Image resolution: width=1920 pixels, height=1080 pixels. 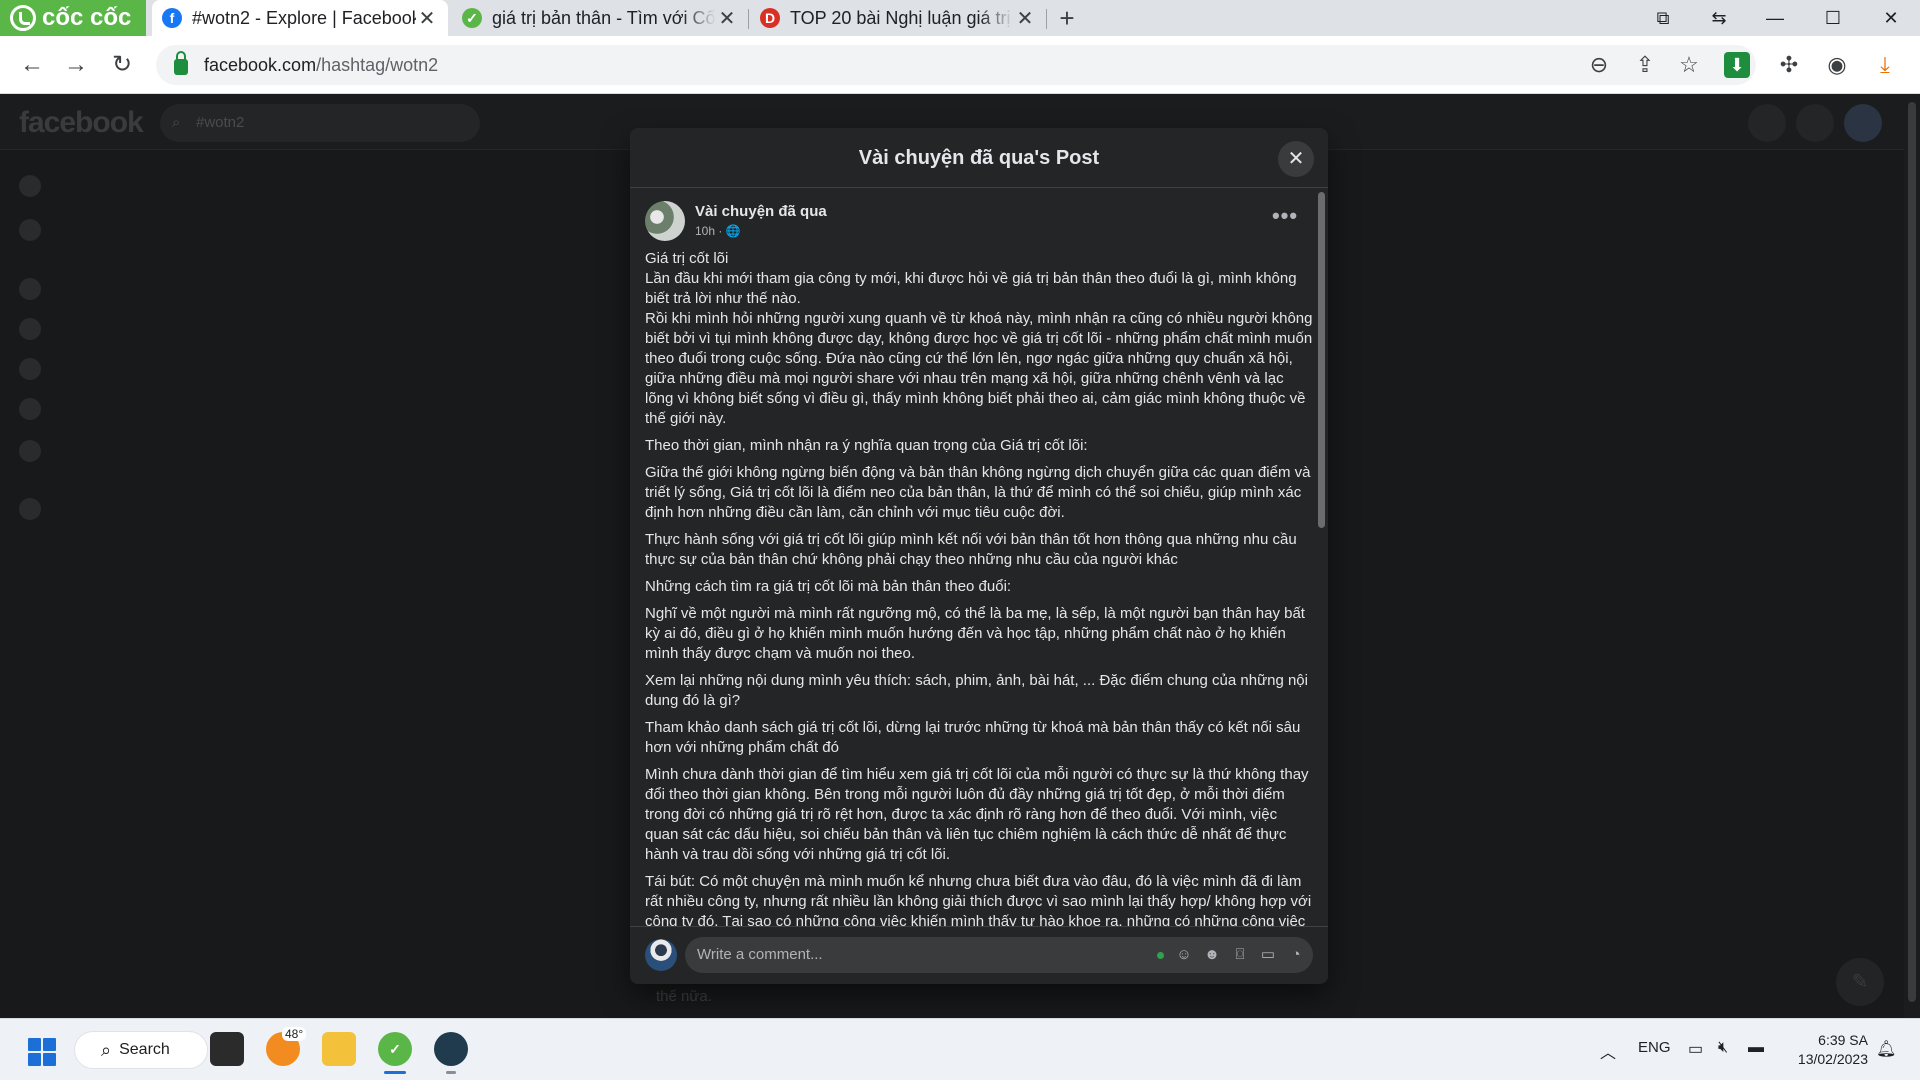 I want to click on tray-chevron-icon: ︿, so click(x=1608, y=1051).